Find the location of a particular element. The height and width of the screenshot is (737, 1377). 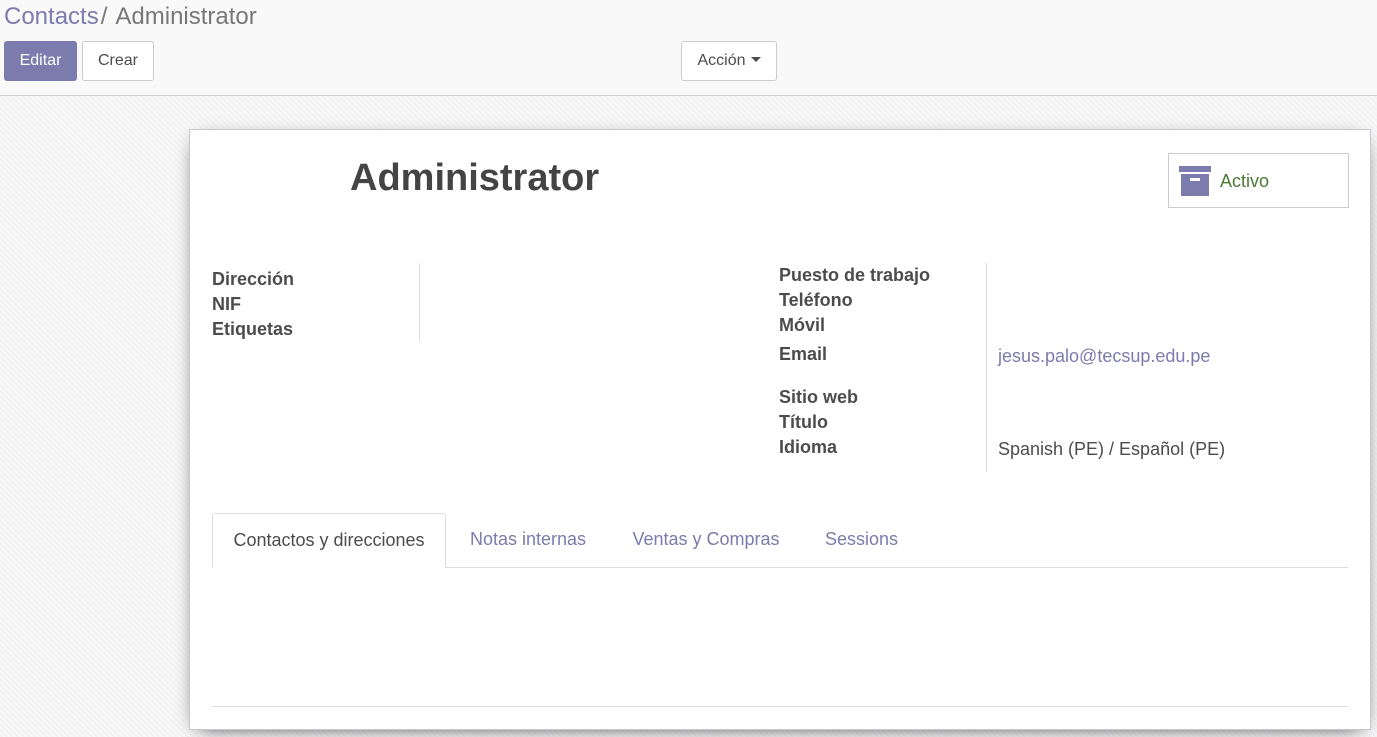

active-toggle-button: Activo is located at coordinates (1258, 180).